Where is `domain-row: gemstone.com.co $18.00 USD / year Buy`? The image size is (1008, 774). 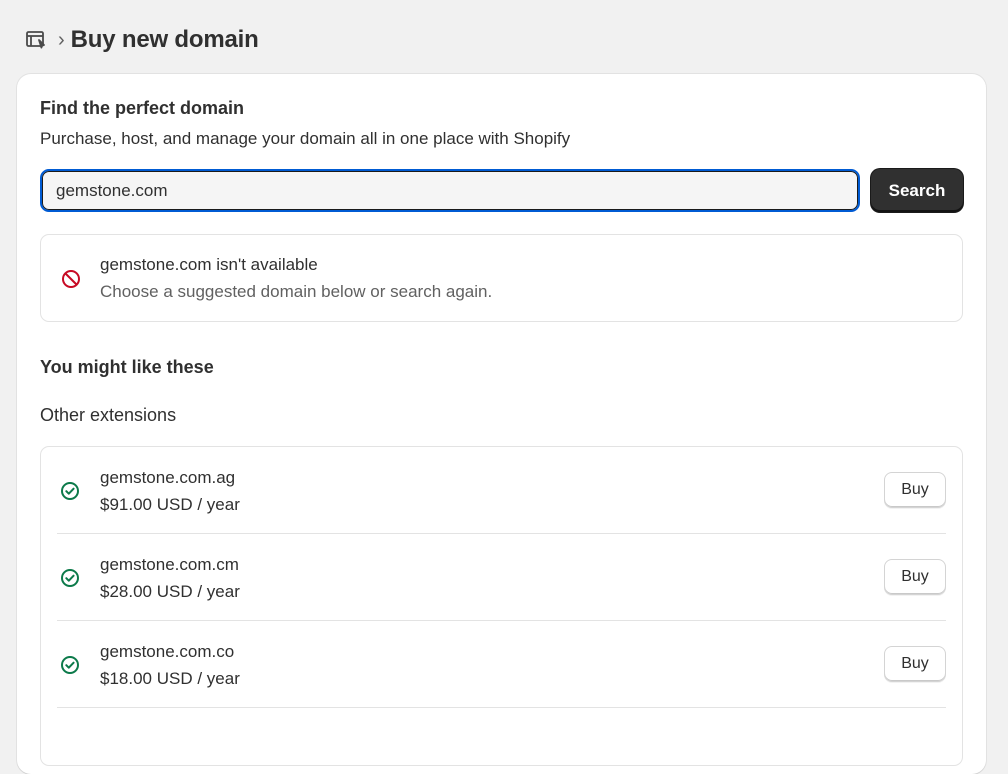
domain-row: gemstone.com.co $18.00 USD / year Buy is located at coordinates (501, 664).